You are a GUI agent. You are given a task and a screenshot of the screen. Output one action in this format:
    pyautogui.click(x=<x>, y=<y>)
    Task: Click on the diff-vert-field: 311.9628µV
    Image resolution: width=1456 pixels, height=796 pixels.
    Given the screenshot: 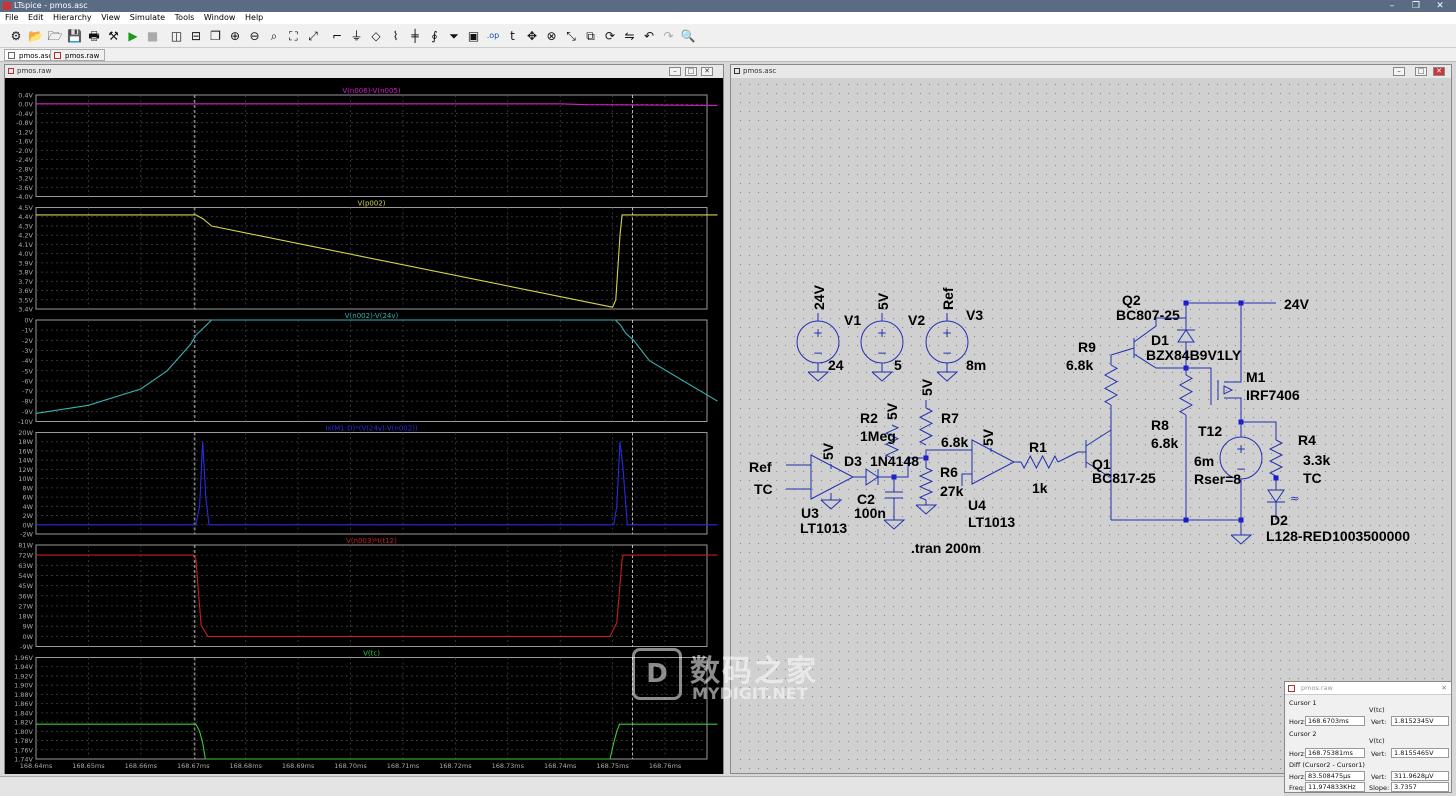 What is the action you would take?
    pyautogui.click(x=1420, y=776)
    